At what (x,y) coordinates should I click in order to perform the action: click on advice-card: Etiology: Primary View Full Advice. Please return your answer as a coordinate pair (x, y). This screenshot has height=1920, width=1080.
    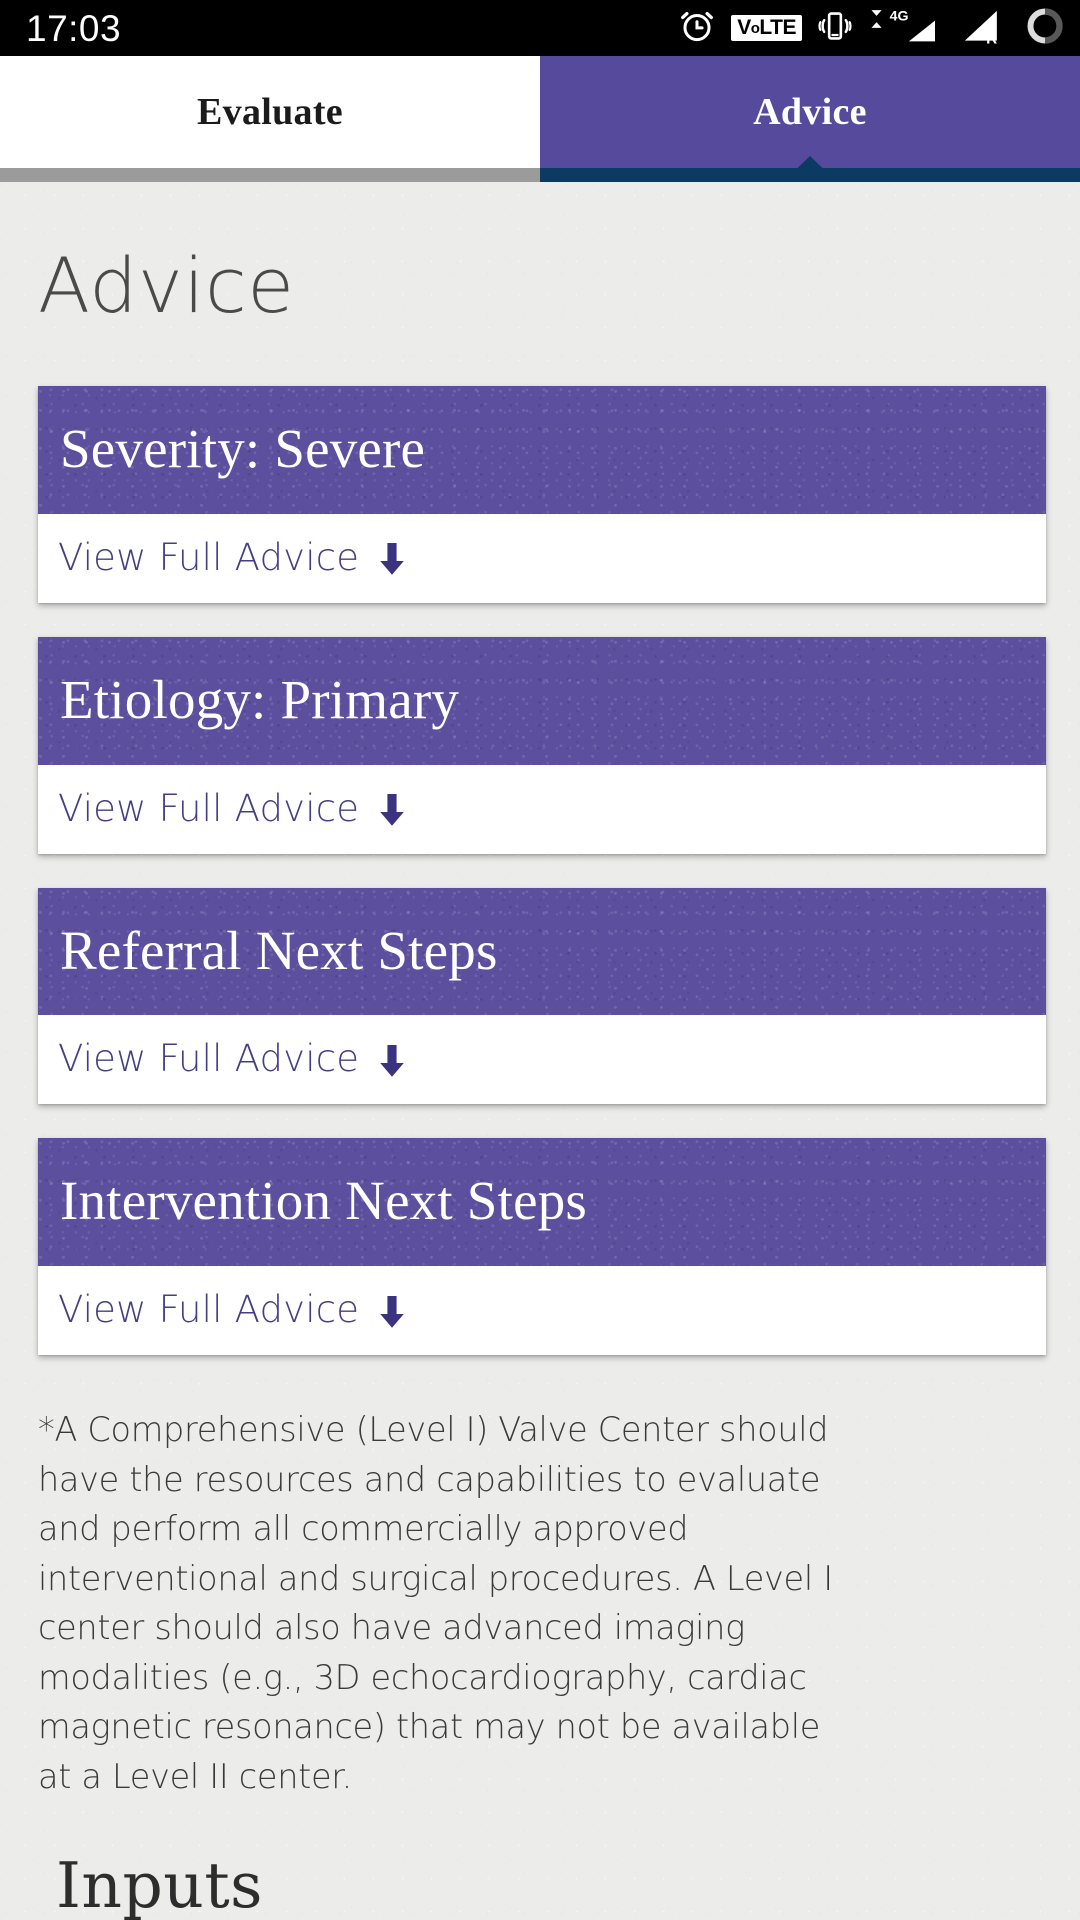
    Looking at the image, I should click on (542, 745).